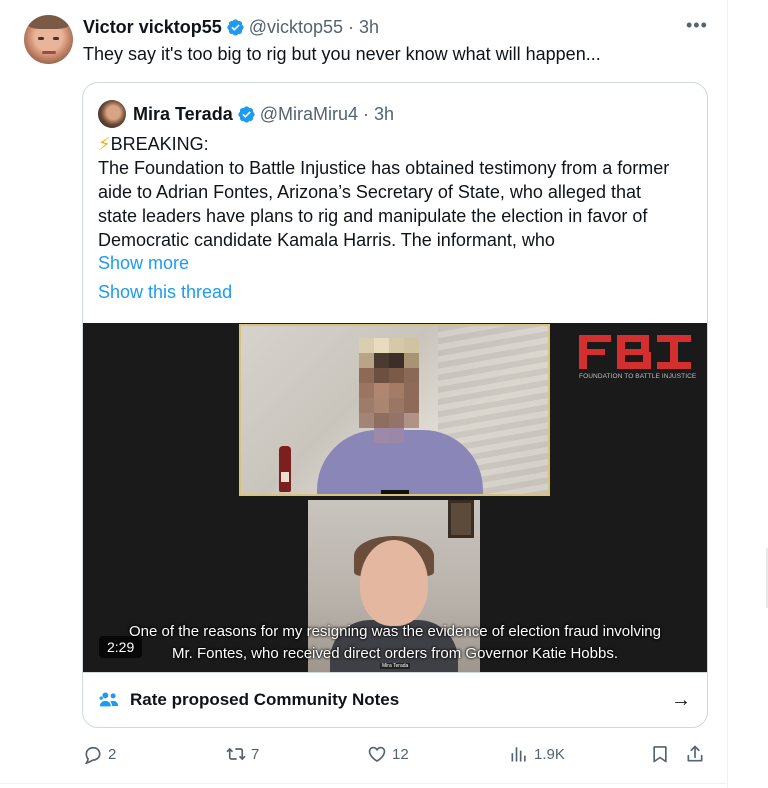  Describe the element at coordinates (112, 114) in the screenshot. I see `quote-author-avatar` at that location.